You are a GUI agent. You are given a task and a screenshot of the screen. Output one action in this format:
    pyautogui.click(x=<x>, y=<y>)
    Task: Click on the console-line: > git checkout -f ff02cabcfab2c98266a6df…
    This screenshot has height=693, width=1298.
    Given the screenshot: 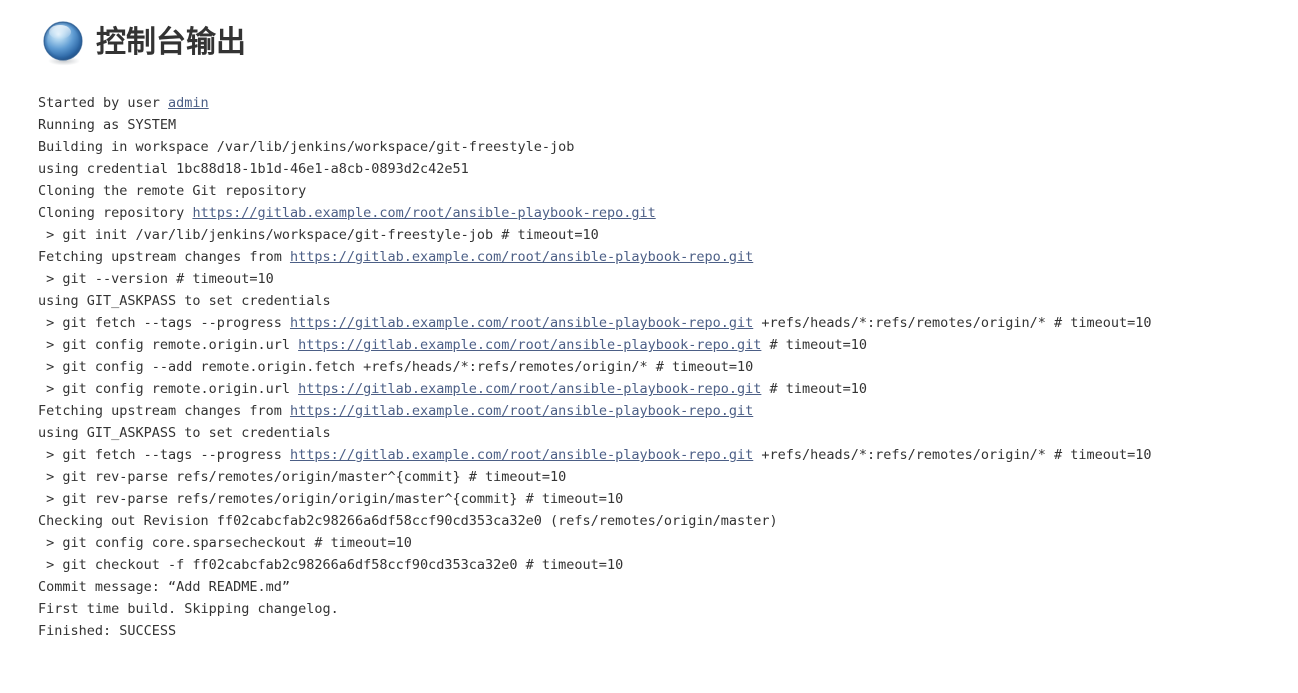 What is the action you would take?
    pyautogui.click(x=668, y=565)
    